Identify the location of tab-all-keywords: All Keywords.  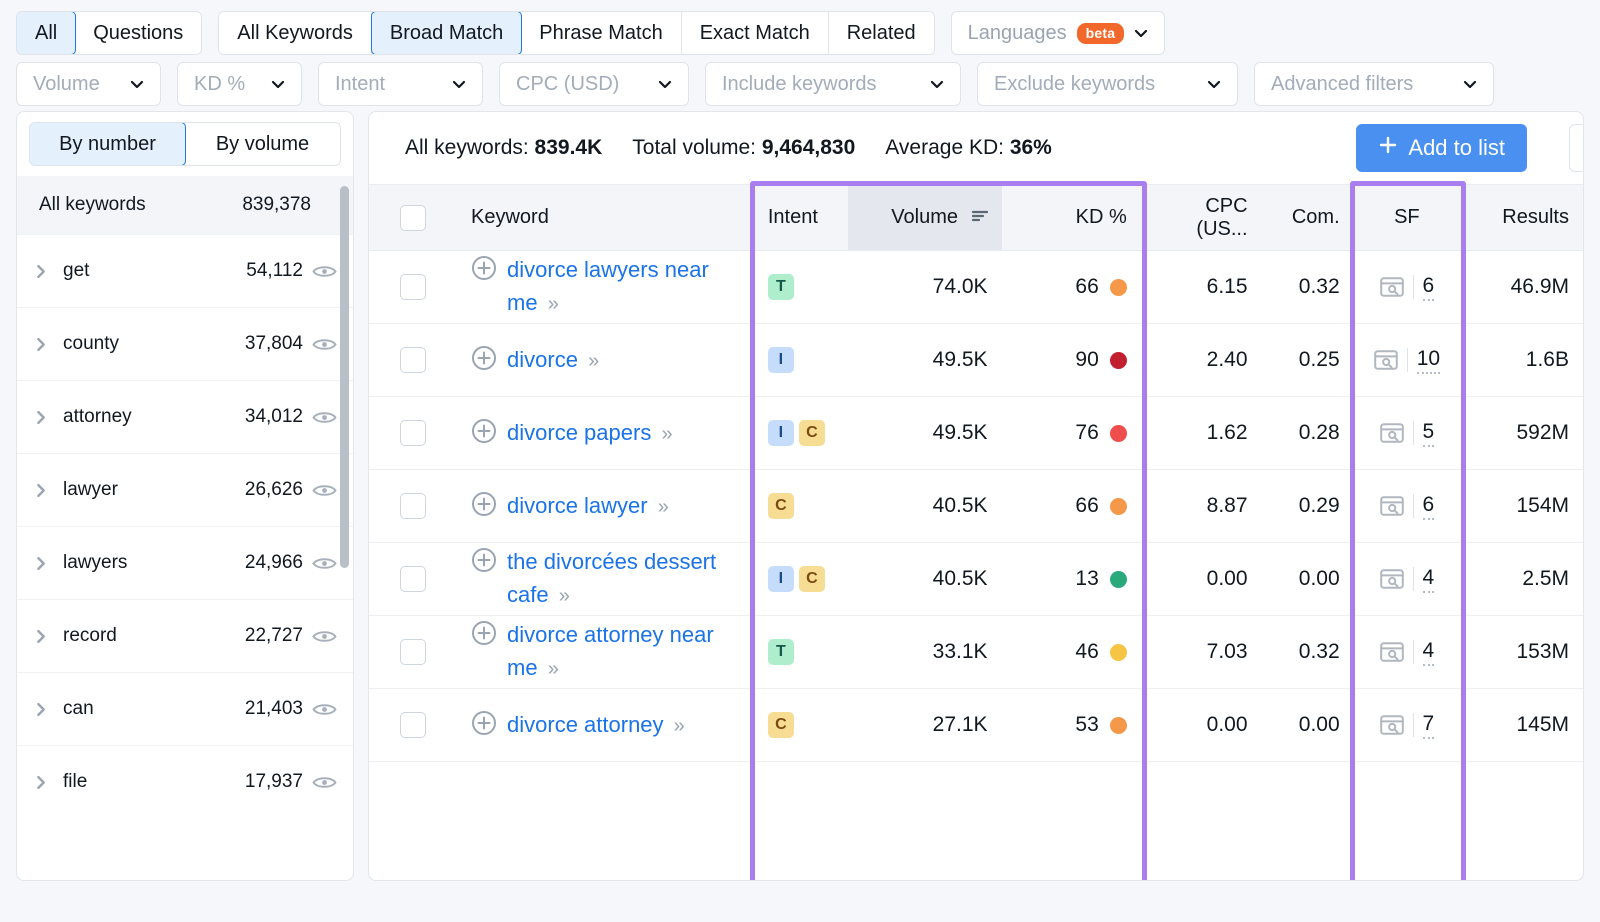
(295, 33).